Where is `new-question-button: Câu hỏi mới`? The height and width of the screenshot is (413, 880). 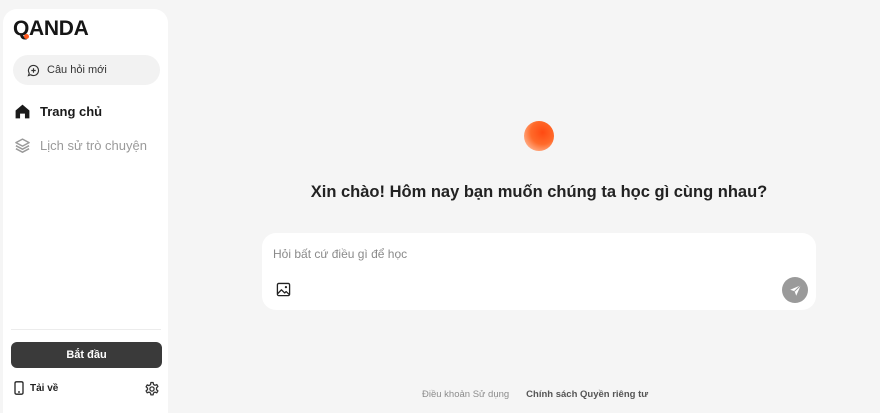
new-question-button: Câu hỏi mới is located at coordinates (86, 70).